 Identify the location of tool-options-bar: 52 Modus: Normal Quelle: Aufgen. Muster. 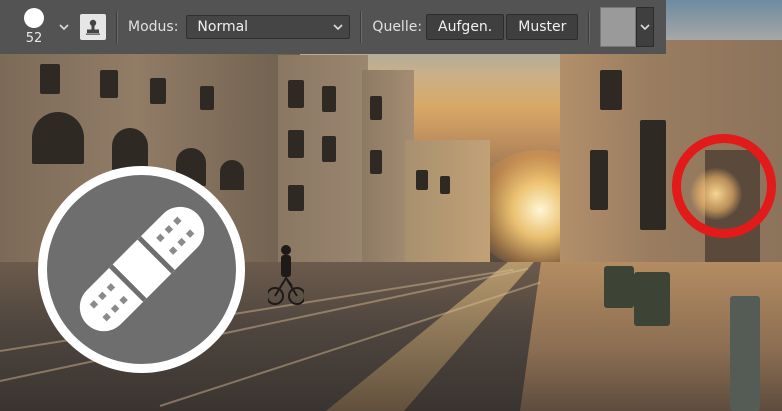
(333, 27).